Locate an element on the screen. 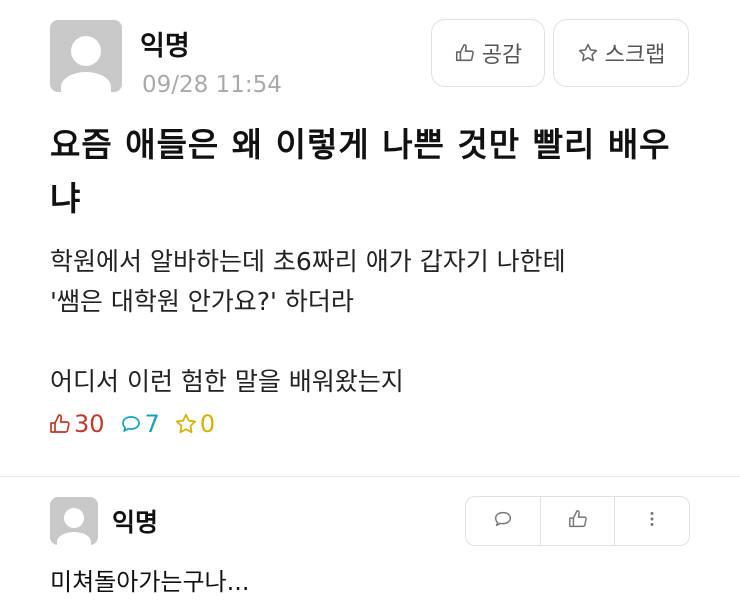 Image resolution: width=740 pixels, height=600 pixels. like-count: 30 is located at coordinates (76, 424).